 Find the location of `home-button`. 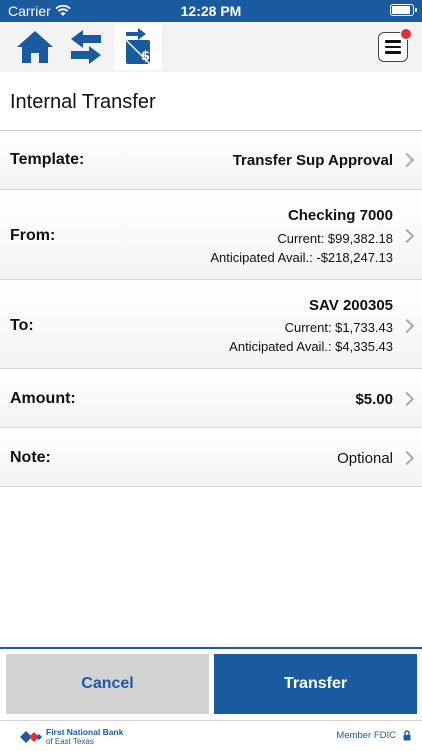

home-button is located at coordinates (35, 47).